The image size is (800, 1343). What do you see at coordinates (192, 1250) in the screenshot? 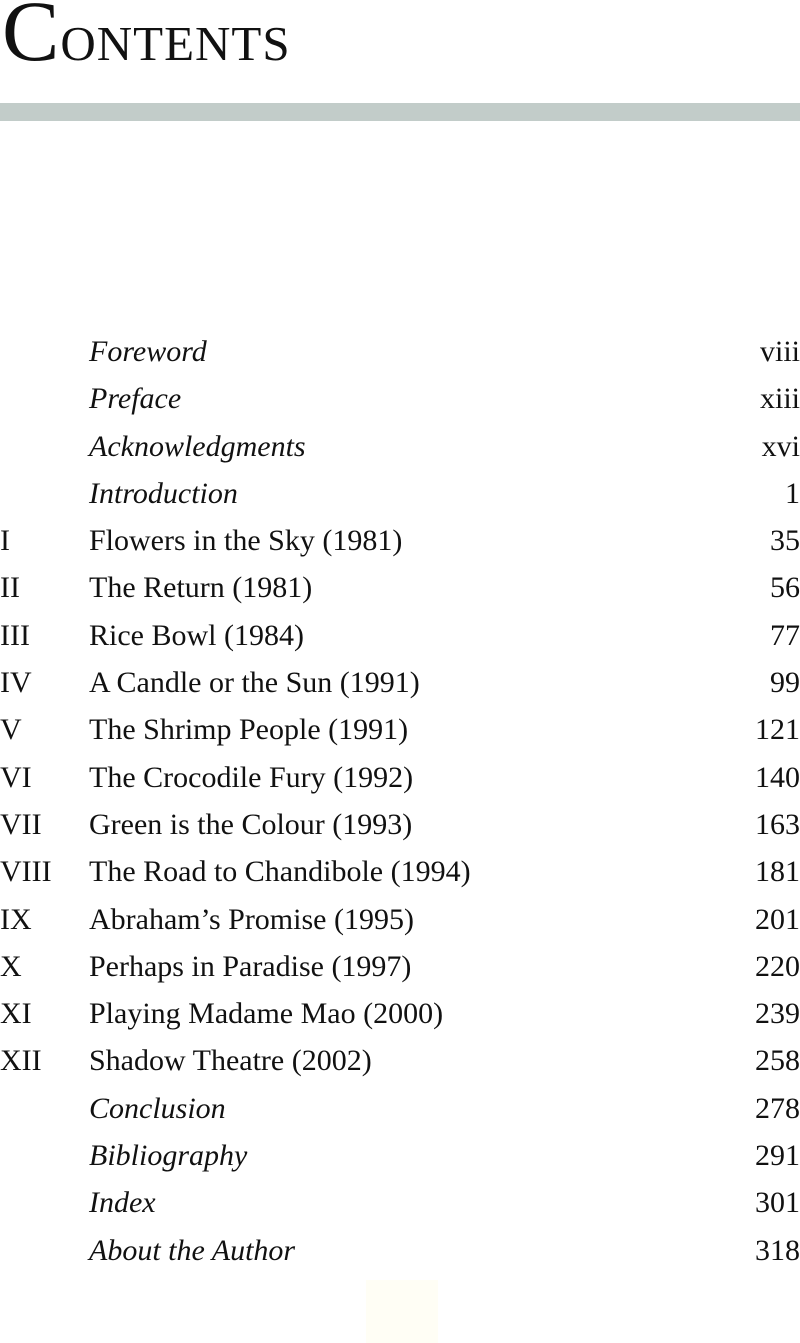
I see `entry-title: About the Author` at bounding box center [192, 1250].